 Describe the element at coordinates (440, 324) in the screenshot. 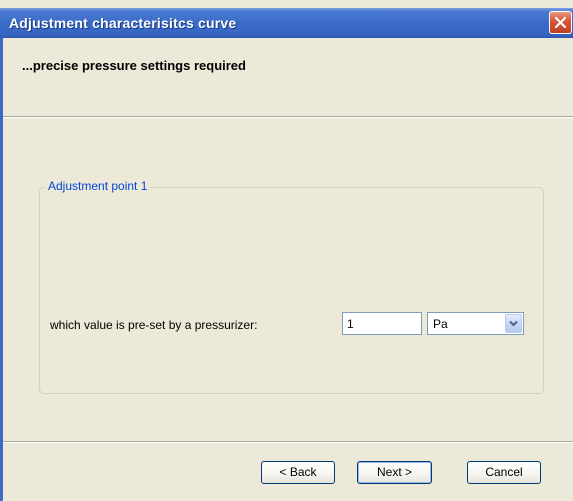

I see `unit-select-value: Pa` at that location.